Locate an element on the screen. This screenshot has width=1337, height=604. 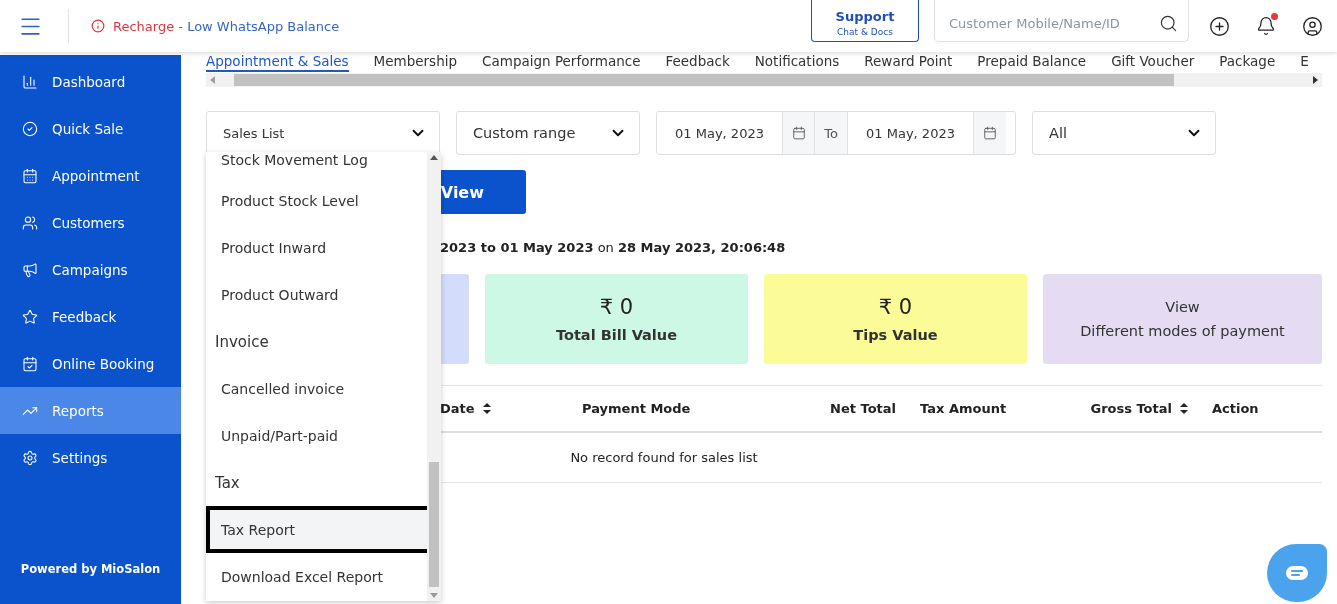
sidebar-item: Dashboard is located at coordinates (90, 81).